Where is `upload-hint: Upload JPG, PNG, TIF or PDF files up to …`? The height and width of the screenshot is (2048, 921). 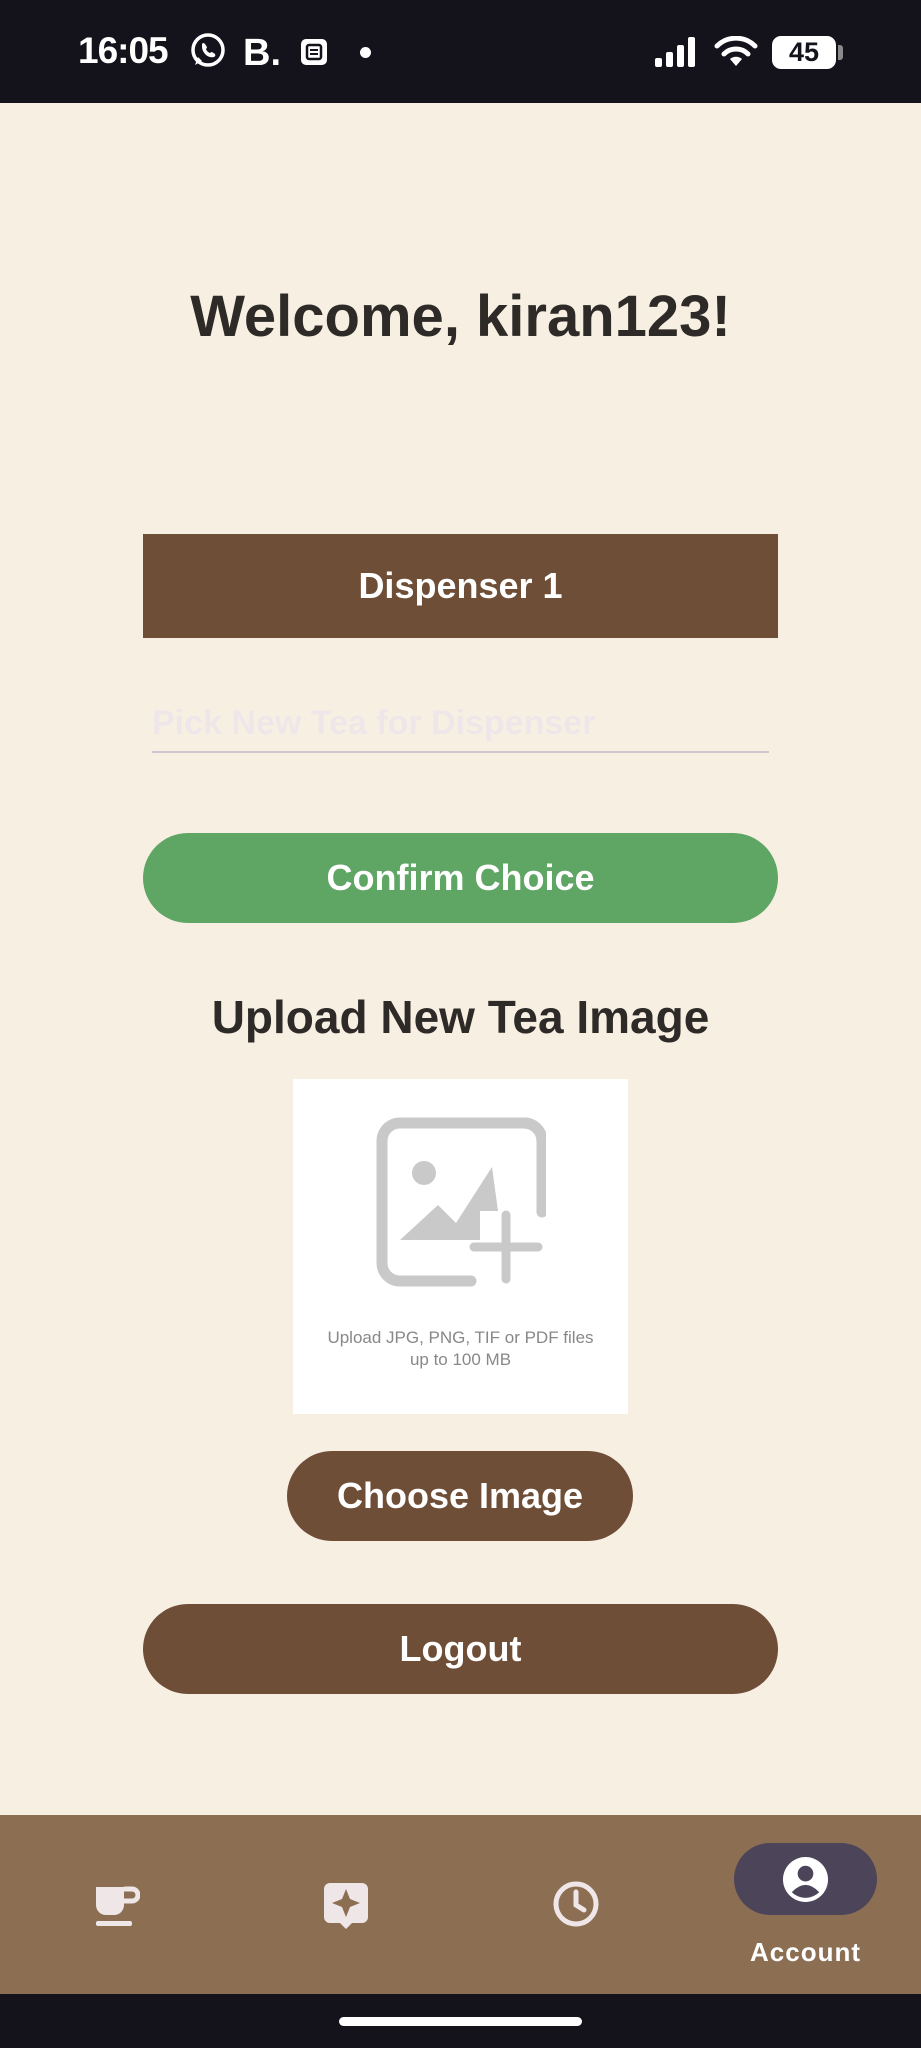
upload-hint: Upload JPG, PNG, TIF or PDF files up to … is located at coordinates (460, 1348).